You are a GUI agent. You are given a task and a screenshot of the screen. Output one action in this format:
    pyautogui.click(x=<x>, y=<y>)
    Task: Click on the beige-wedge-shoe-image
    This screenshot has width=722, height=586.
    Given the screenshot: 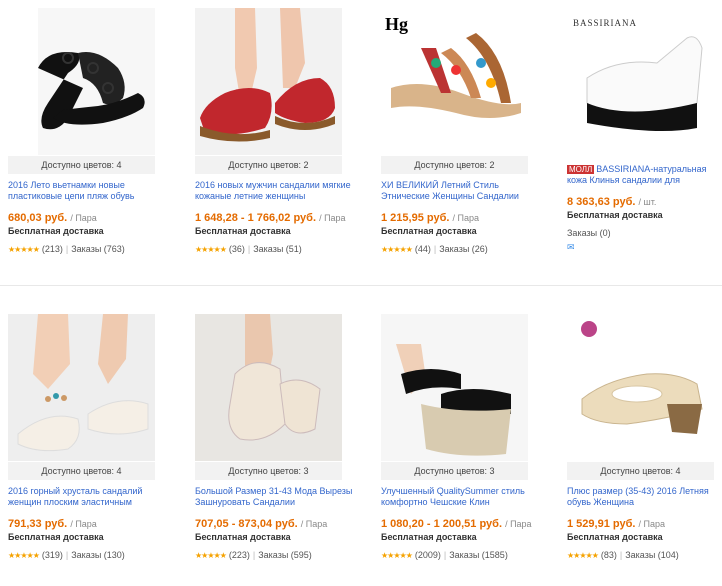 What is the action you would take?
    pyautogui.click(x=640, y=387)
    